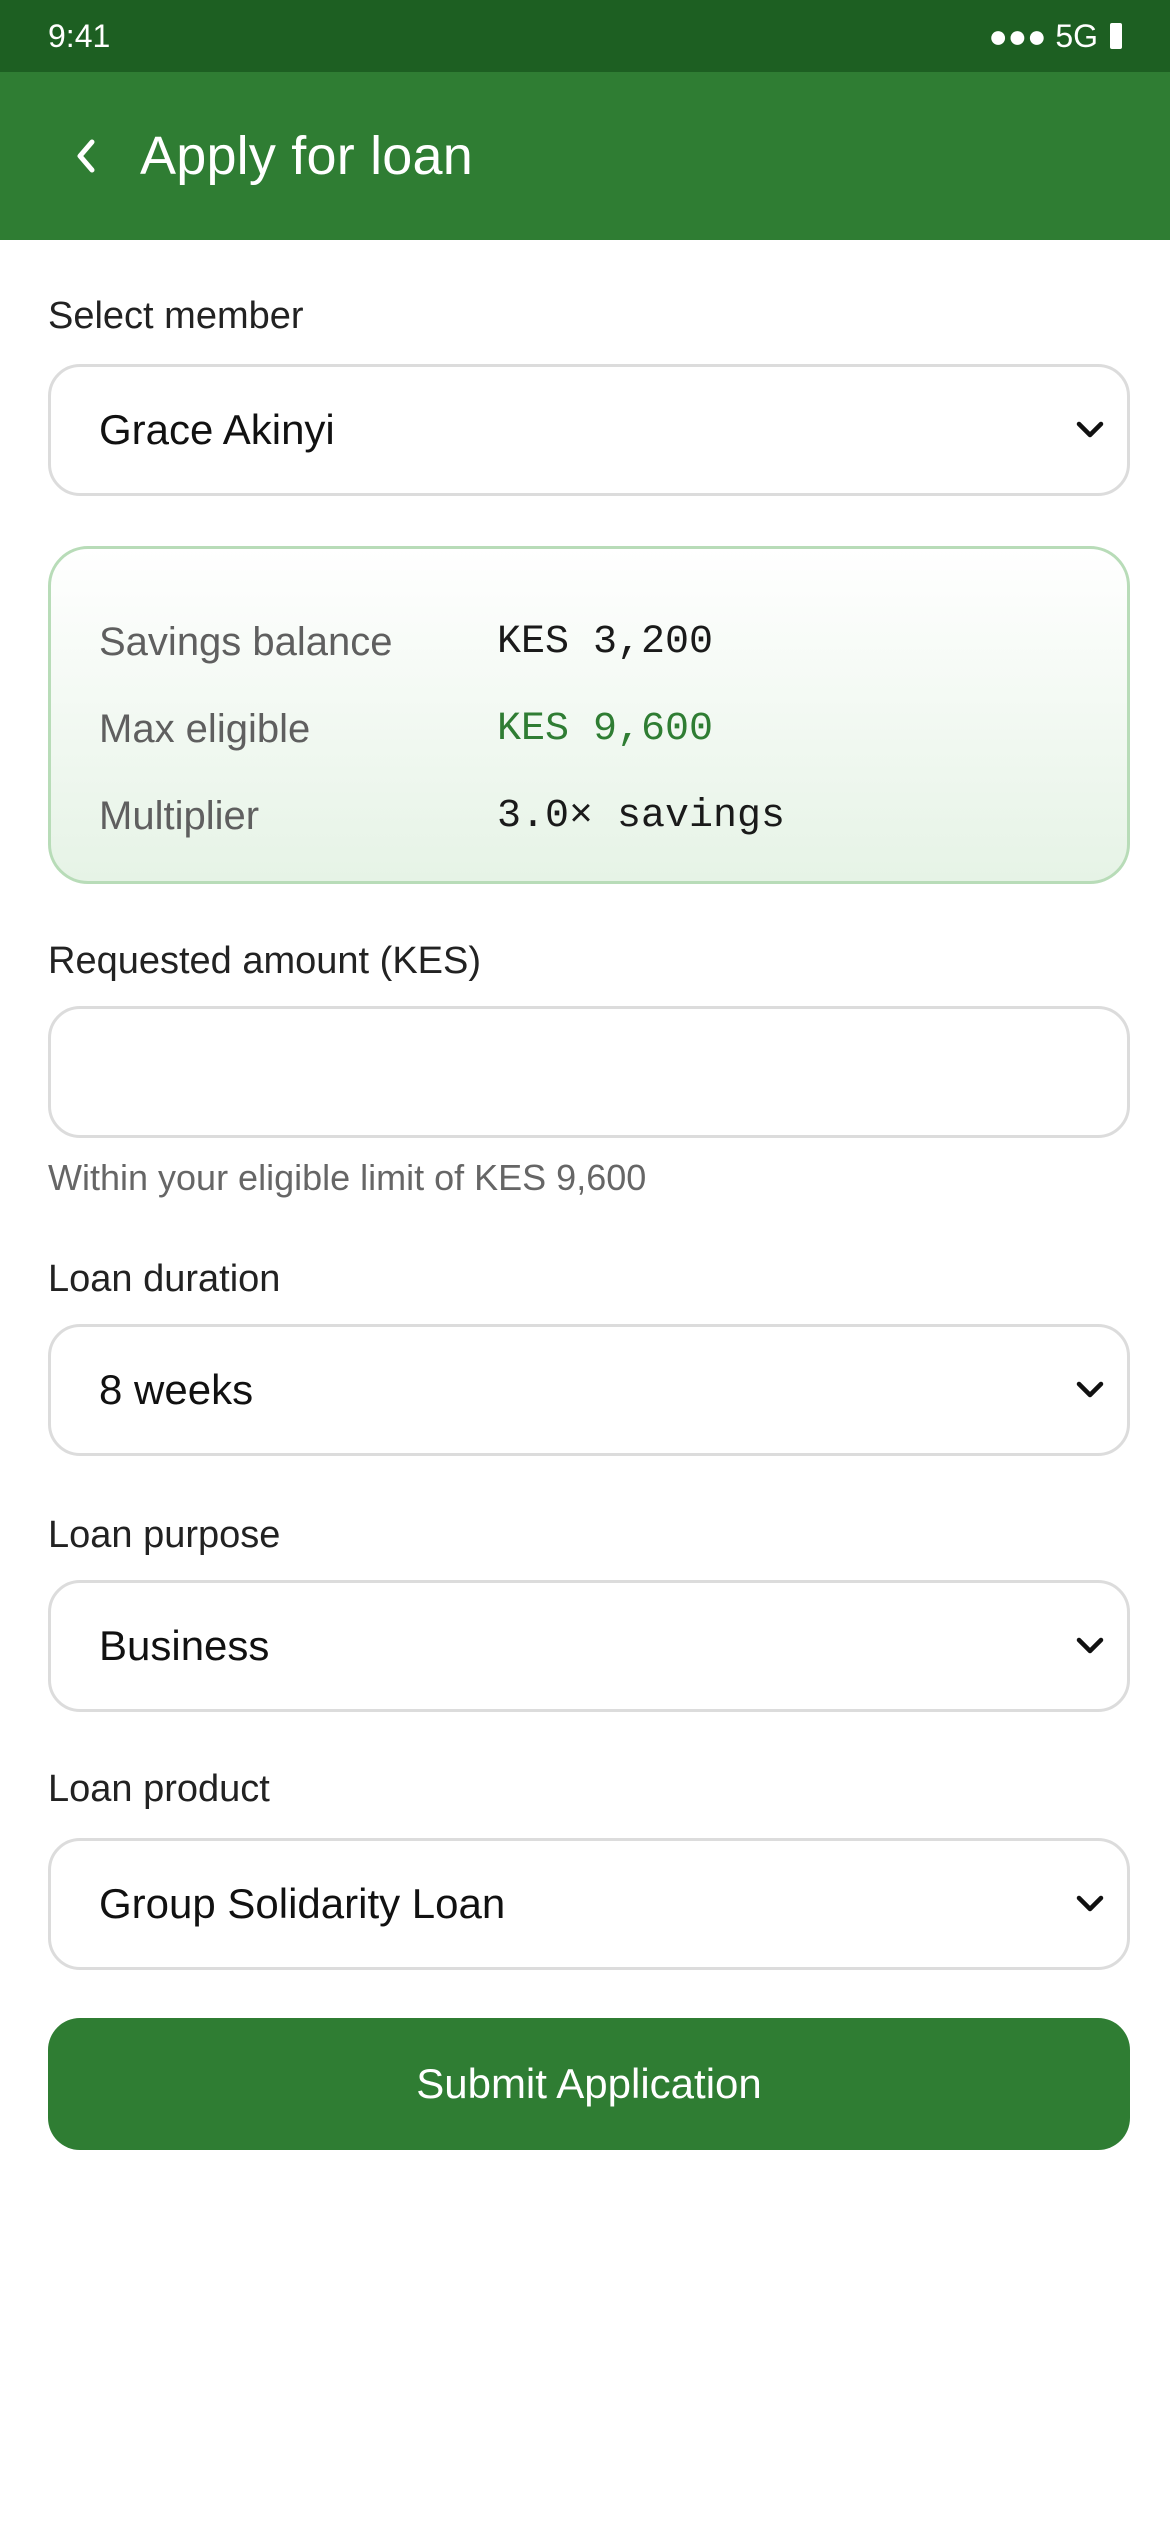 This screenshot has height=2532, width=1170. What do you see at coordinates (589, 2084) in the screenshot?
I see `submit-application-button: Submit Application` at bounding box center [589, 2084].